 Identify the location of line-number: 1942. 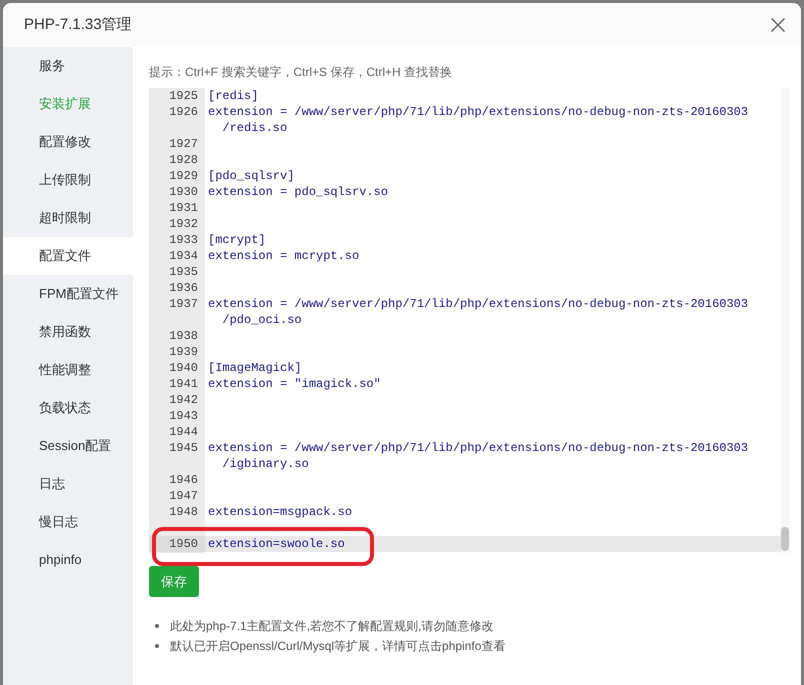
(183, 400).